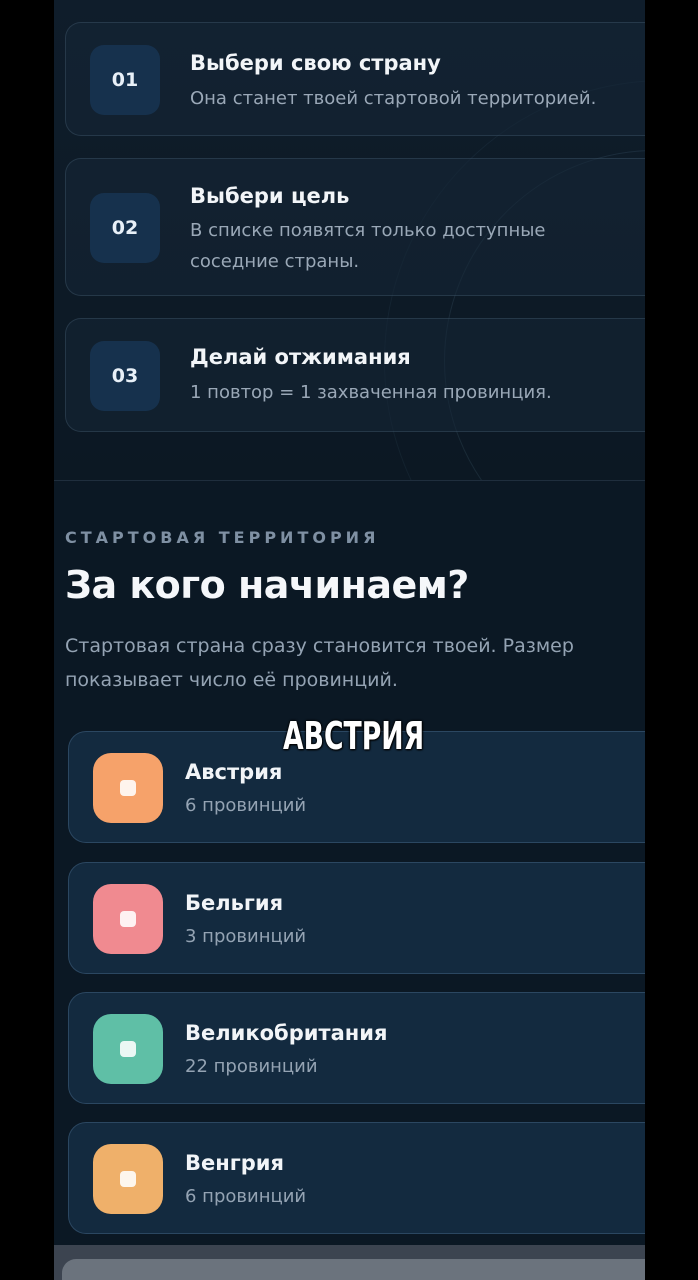 The height and width of the screenshot is (1280, 698). Describe the element at coordinates (275, 261) in the screenshot. I see `step-description: соседние страны.` at that location.